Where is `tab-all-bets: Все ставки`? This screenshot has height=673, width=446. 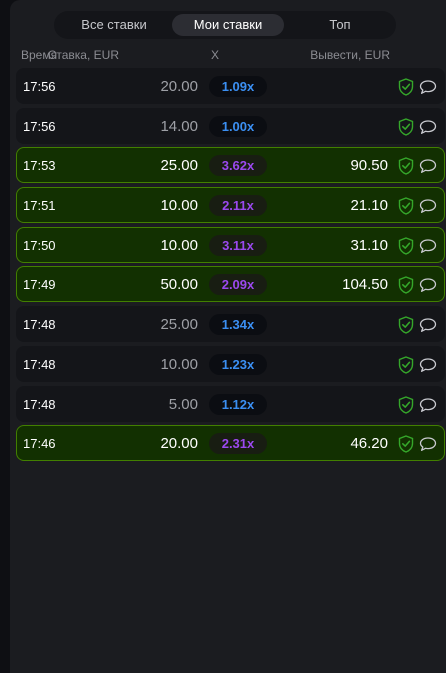
tab-all-bets: Все ставки is located at coordinates (114, 25).